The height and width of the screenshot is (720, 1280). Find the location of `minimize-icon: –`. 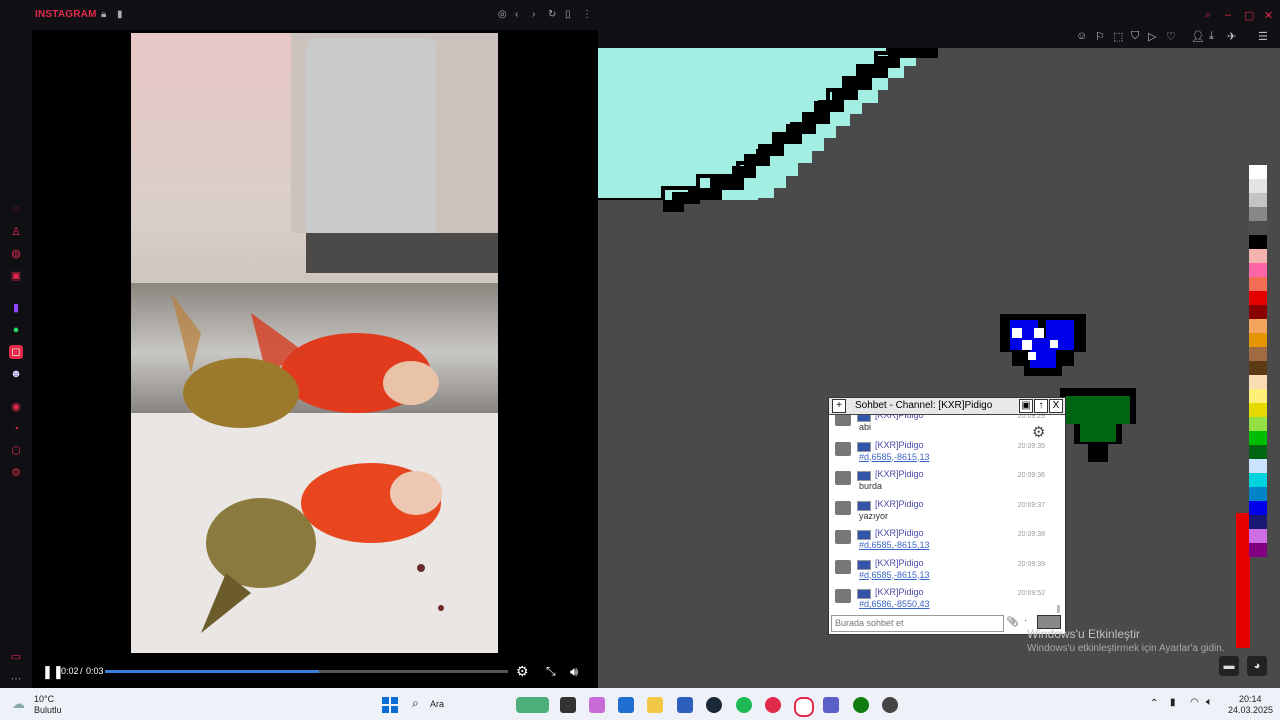

minimize-icon: – is located at coordinates (1228, 15).